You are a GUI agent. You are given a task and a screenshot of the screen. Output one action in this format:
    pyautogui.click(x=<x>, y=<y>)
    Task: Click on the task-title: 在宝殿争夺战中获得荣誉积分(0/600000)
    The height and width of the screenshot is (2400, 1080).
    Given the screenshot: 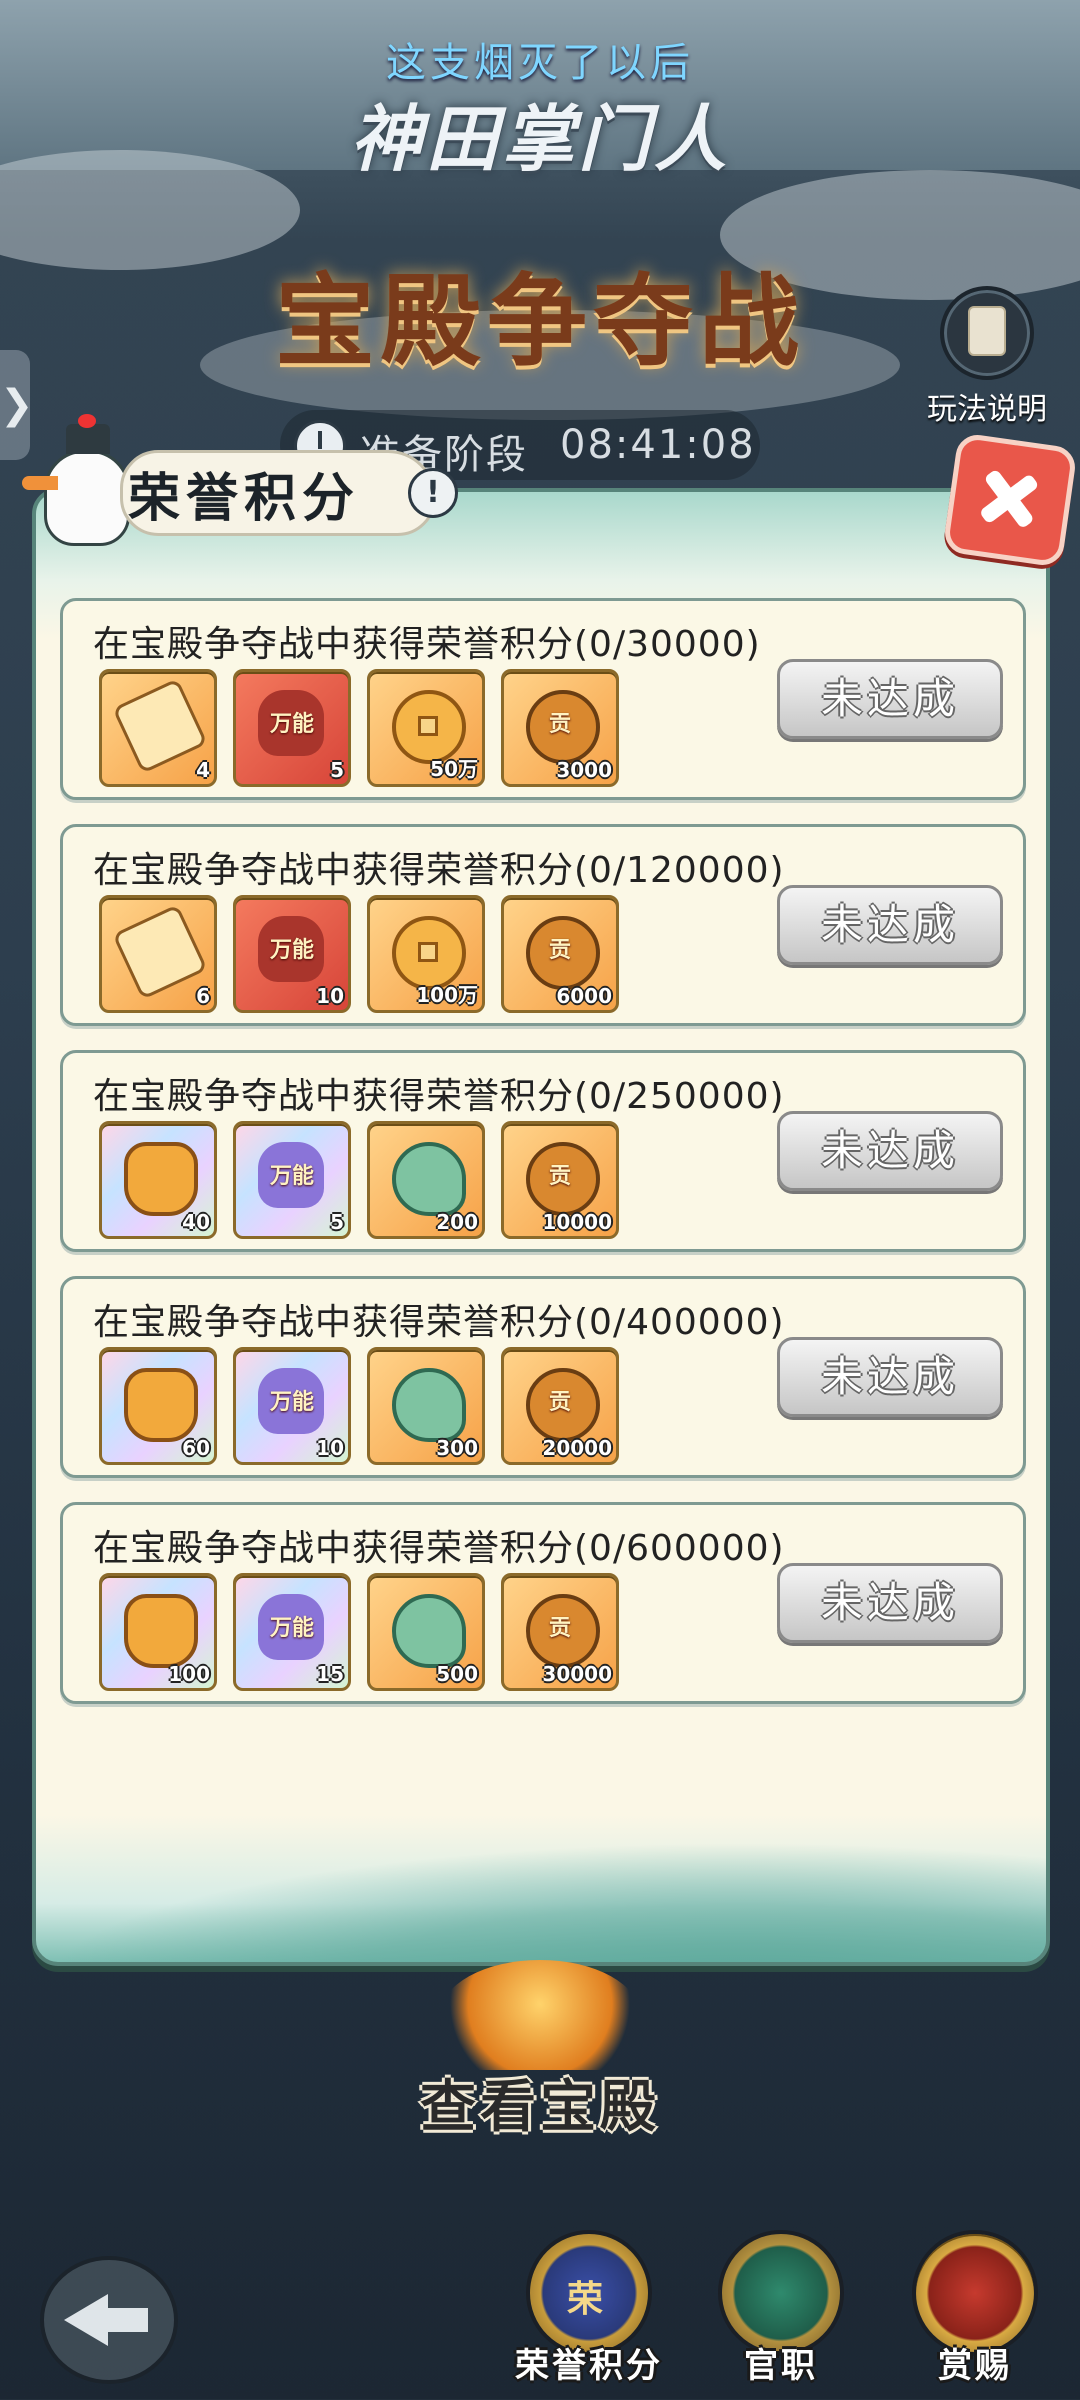 What is the action you would take?
    pyautogui.click(x=439, y=1548)
    